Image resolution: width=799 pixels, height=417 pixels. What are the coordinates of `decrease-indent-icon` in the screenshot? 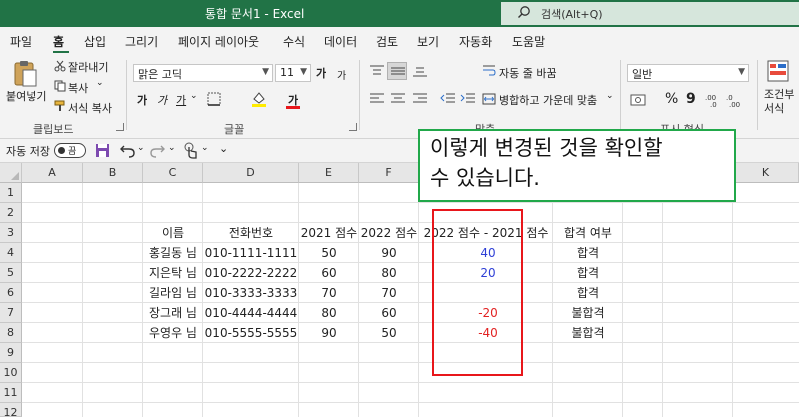 It's located at (448, 99).